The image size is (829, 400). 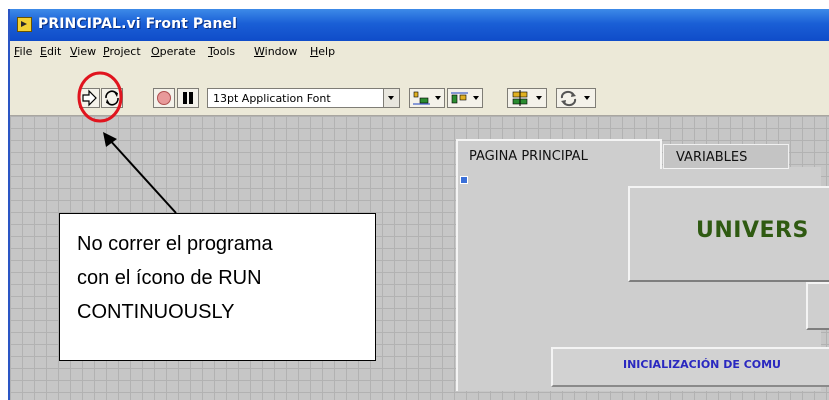 What do you see at coordinates (221, 51) in the screenshot?
I see `menu-tools: Tools` at bounding box center [221, 51].